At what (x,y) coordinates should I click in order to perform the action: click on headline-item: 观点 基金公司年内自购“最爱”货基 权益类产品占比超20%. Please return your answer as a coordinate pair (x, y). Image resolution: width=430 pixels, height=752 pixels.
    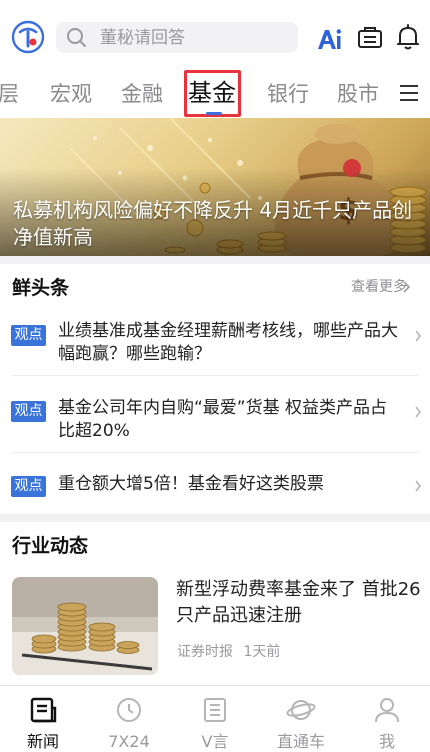
    Looking at the image, I should click on (215, 425).